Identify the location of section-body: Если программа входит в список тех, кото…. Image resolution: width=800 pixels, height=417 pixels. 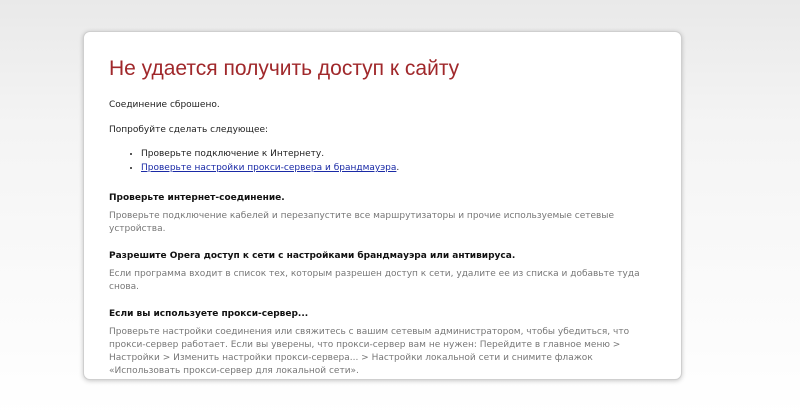
(374, 280).